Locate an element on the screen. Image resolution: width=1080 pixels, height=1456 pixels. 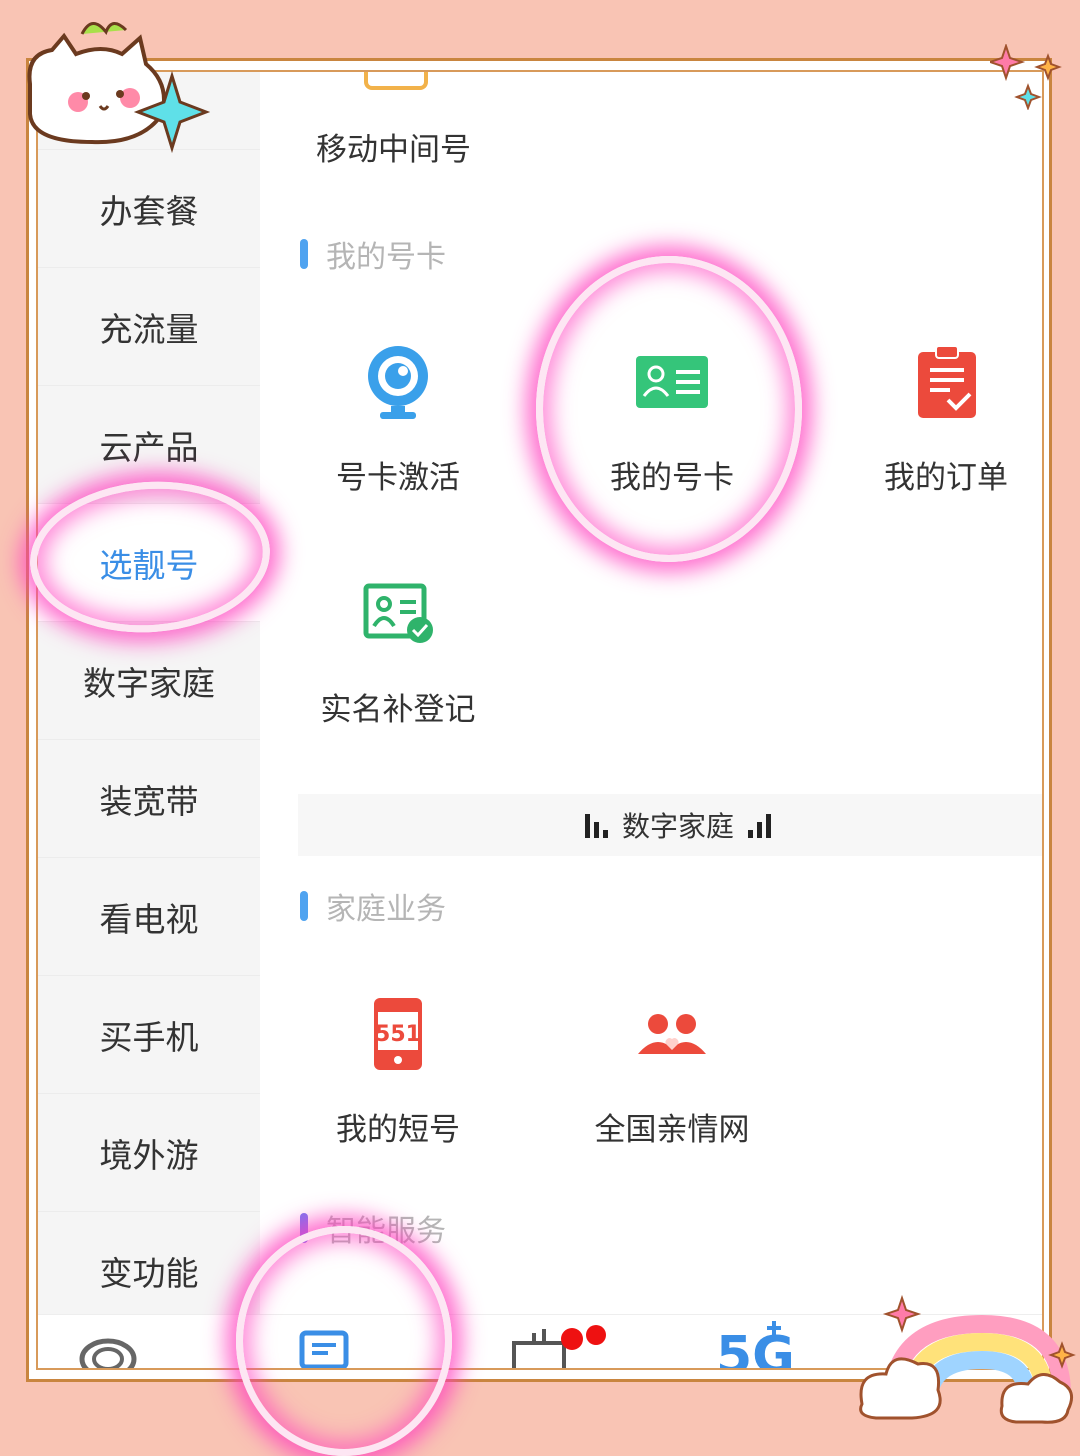
card-activation-item: 号卡激活 is located at coordinates (398, 419).